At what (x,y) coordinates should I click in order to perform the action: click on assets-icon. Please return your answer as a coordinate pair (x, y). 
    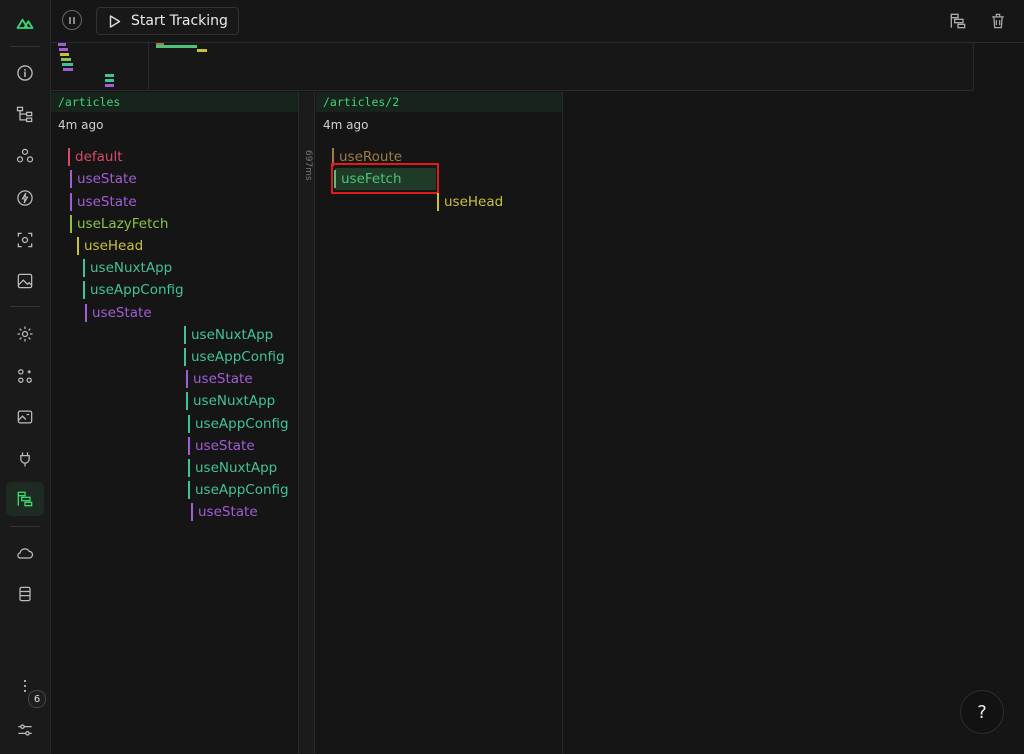
    Looking at the image, I should click on (25, 417).